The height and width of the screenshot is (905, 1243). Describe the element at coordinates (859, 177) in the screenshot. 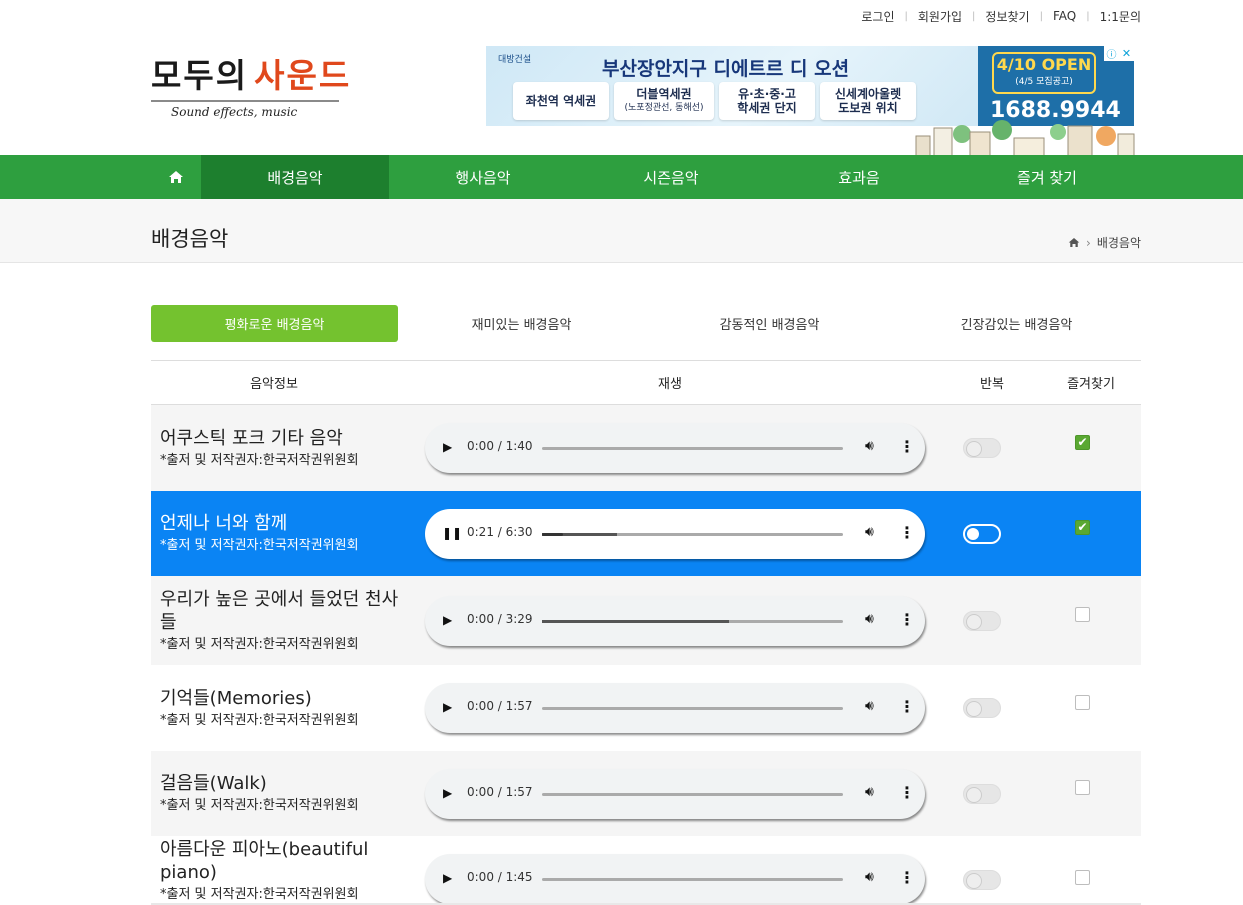

I see `nav-item-sound-effects: 효과음` at that location.